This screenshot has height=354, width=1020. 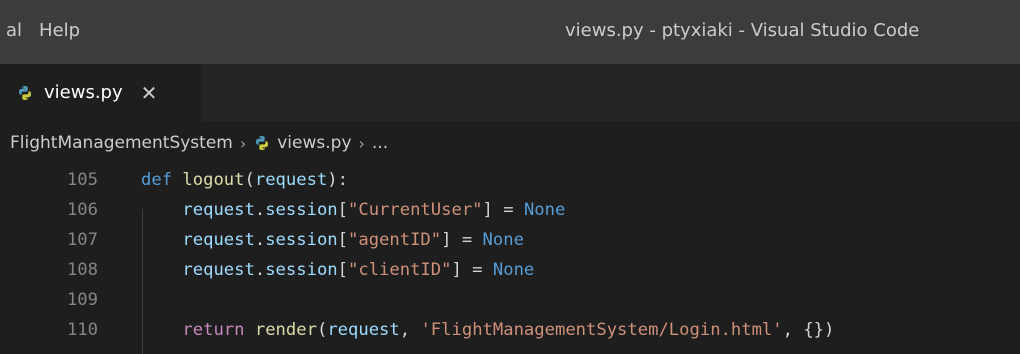 What do you see at coordinates (337, 180) in the screenshot?
I see `code-token: ):` at bounding box center [337, 180].